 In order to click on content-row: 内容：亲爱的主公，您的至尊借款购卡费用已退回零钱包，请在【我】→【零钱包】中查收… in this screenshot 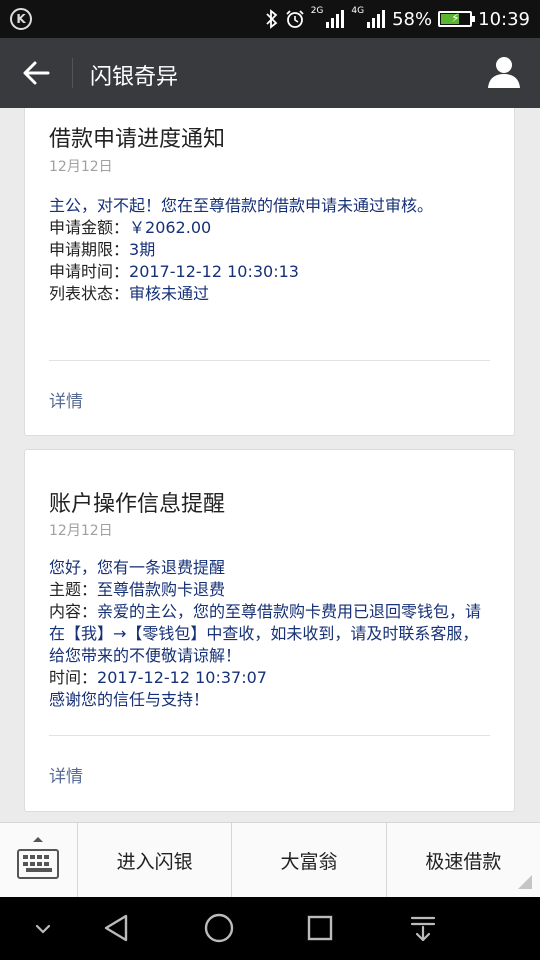, I will do `click(271, 634)`.